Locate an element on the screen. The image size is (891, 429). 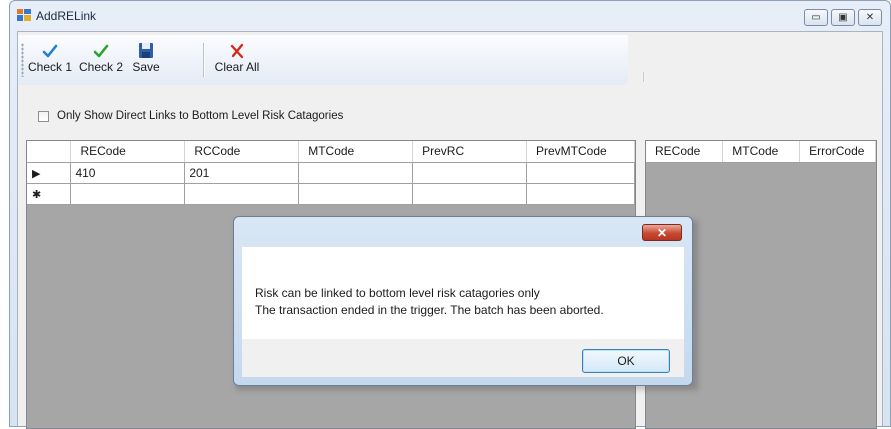
save-label: Save is located at coordinates (146, 67).